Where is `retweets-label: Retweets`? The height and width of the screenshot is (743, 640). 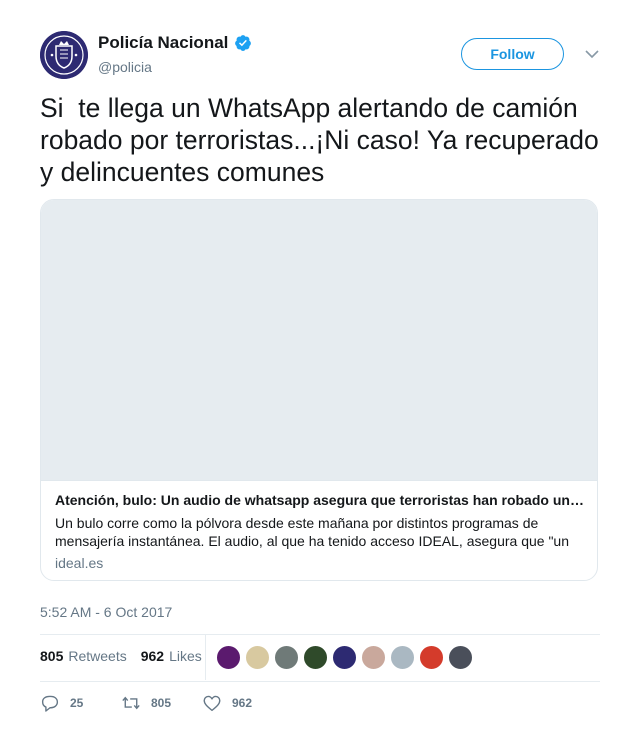 retweets-label: Retweets is located at coordinates (97, 656).